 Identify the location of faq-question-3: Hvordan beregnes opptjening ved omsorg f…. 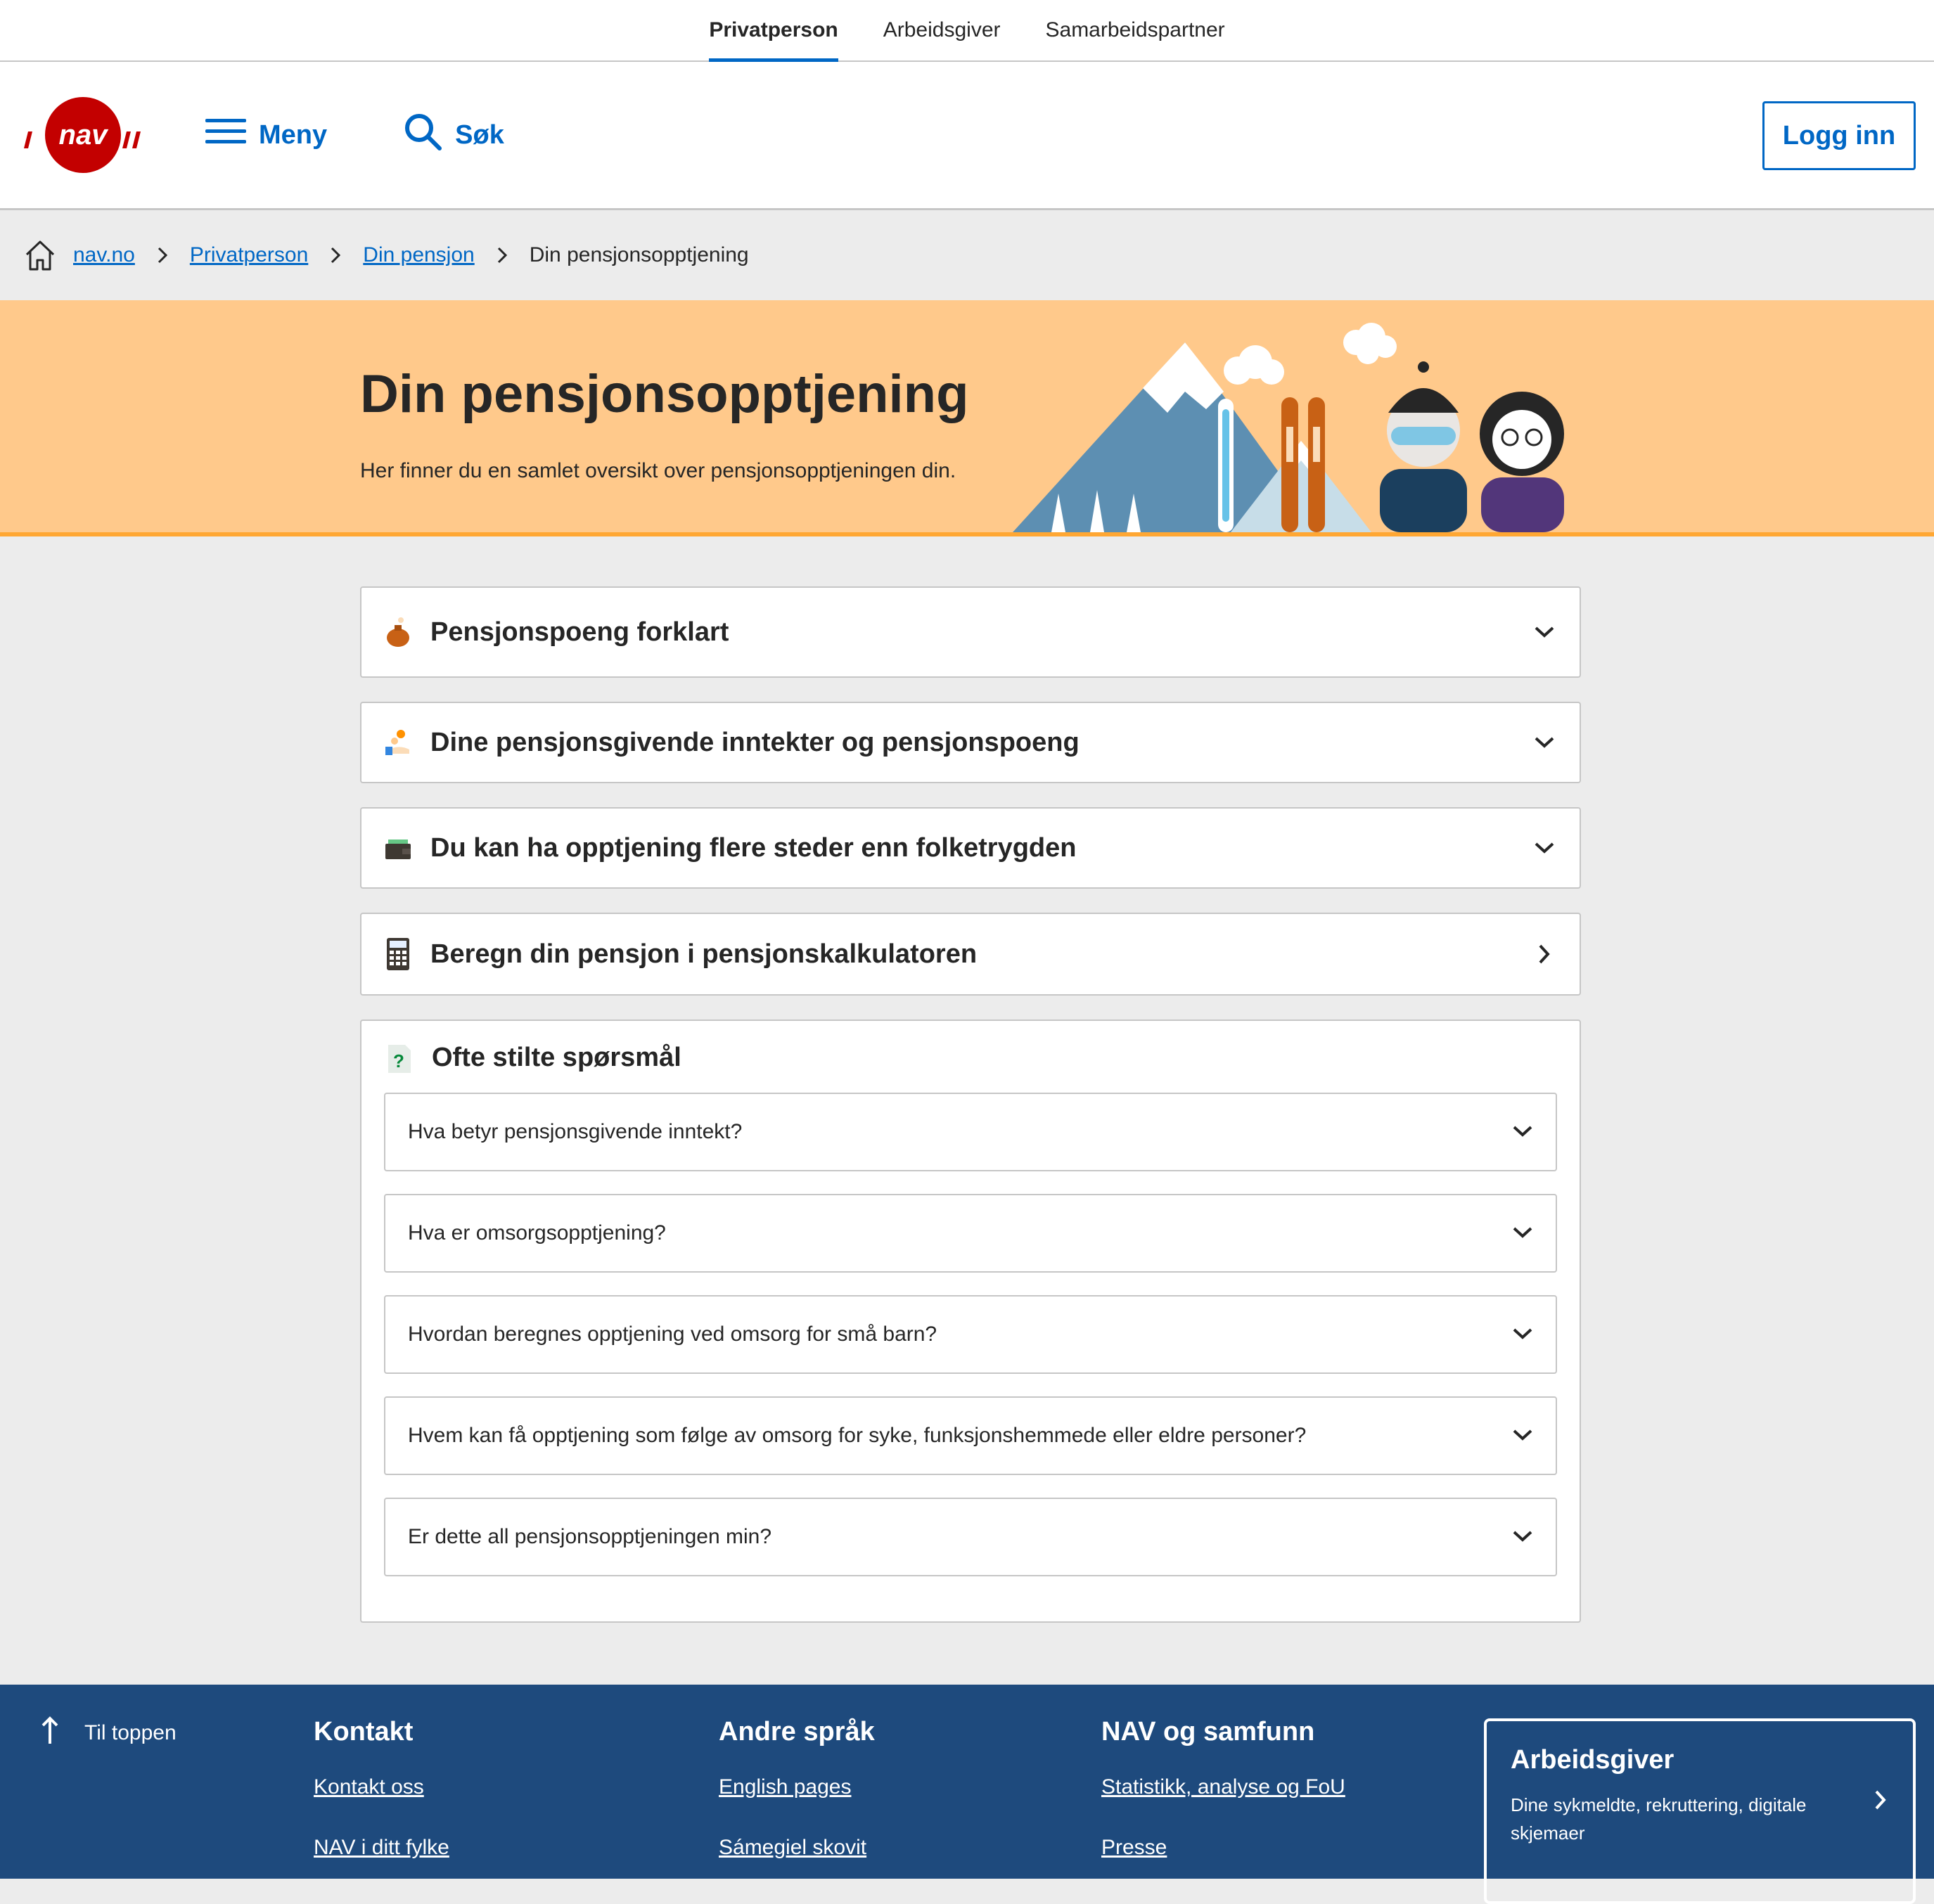
(970, 1334).